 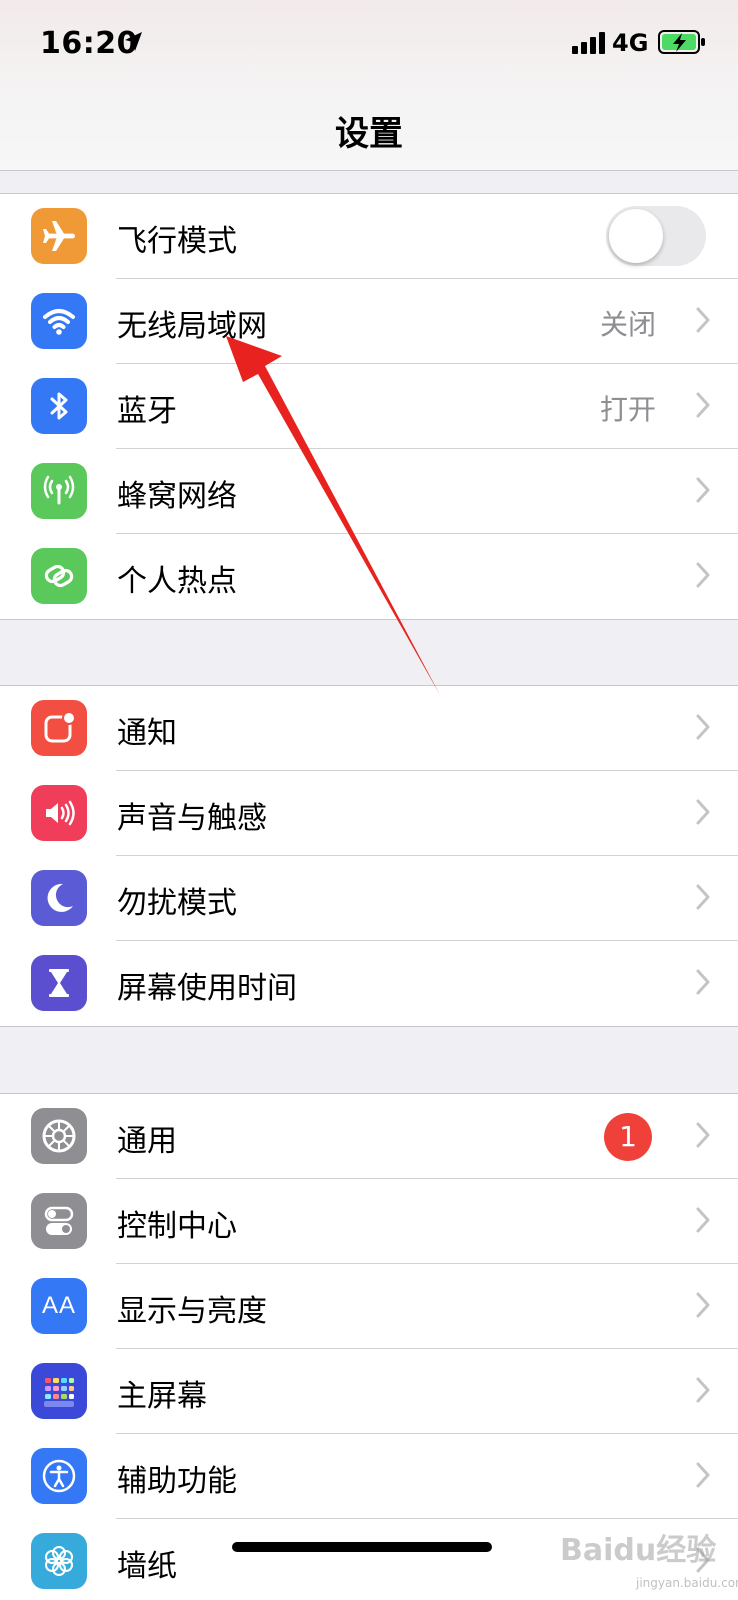 What do you see at coordinates (687, 1583) in the screenshot?
I see `watermark-url: jingyan.baidu.com` at bounding box center [687, 1583].